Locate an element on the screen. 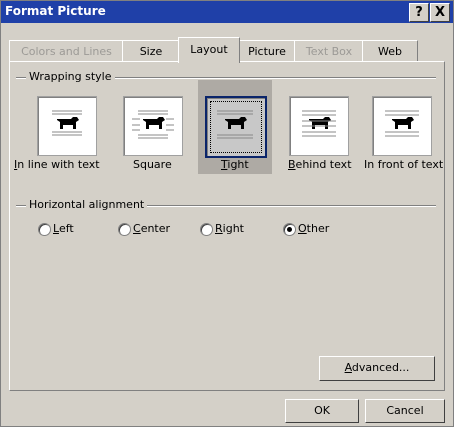 This screenshot has width=454, height=427. radio-right-label: Right is located at coordinates (229, 228).